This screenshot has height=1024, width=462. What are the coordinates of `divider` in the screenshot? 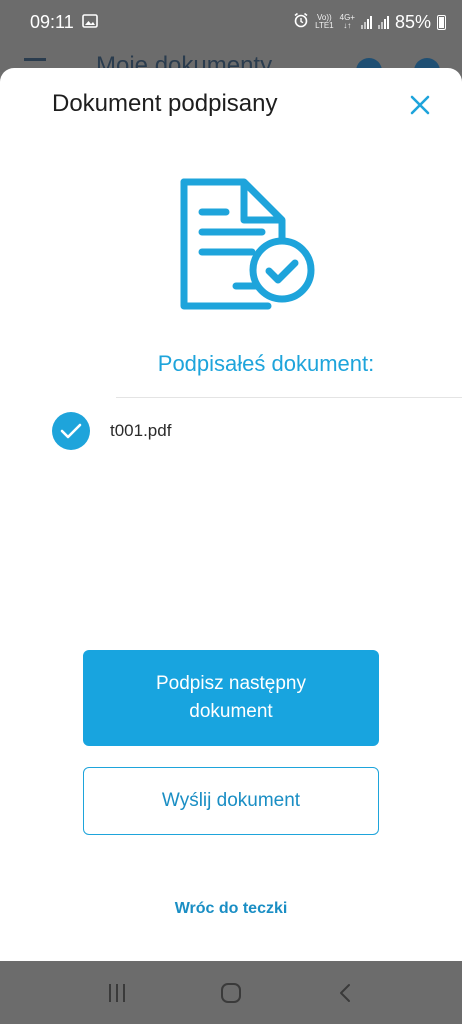 It's located at (289, 397).